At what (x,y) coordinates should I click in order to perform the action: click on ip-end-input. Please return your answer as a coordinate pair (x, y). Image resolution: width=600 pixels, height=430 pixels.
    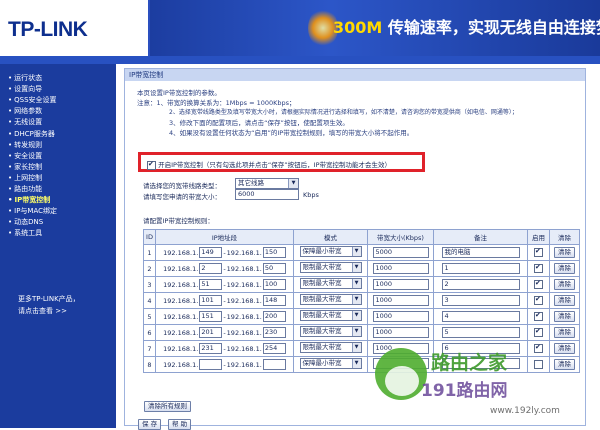
    Looking at the image, I should click on (274, 364).